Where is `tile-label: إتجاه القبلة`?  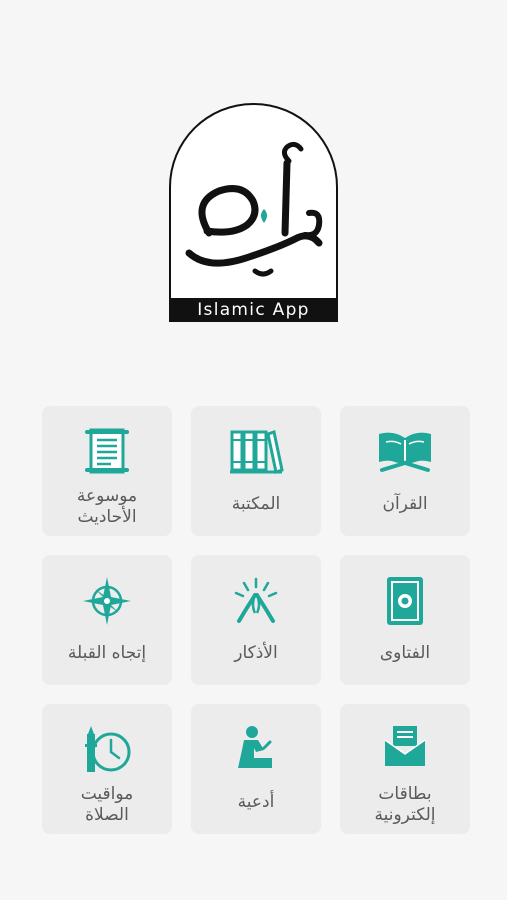
tile-label: إتجاه القبلة is located at coordinates (107, 653).